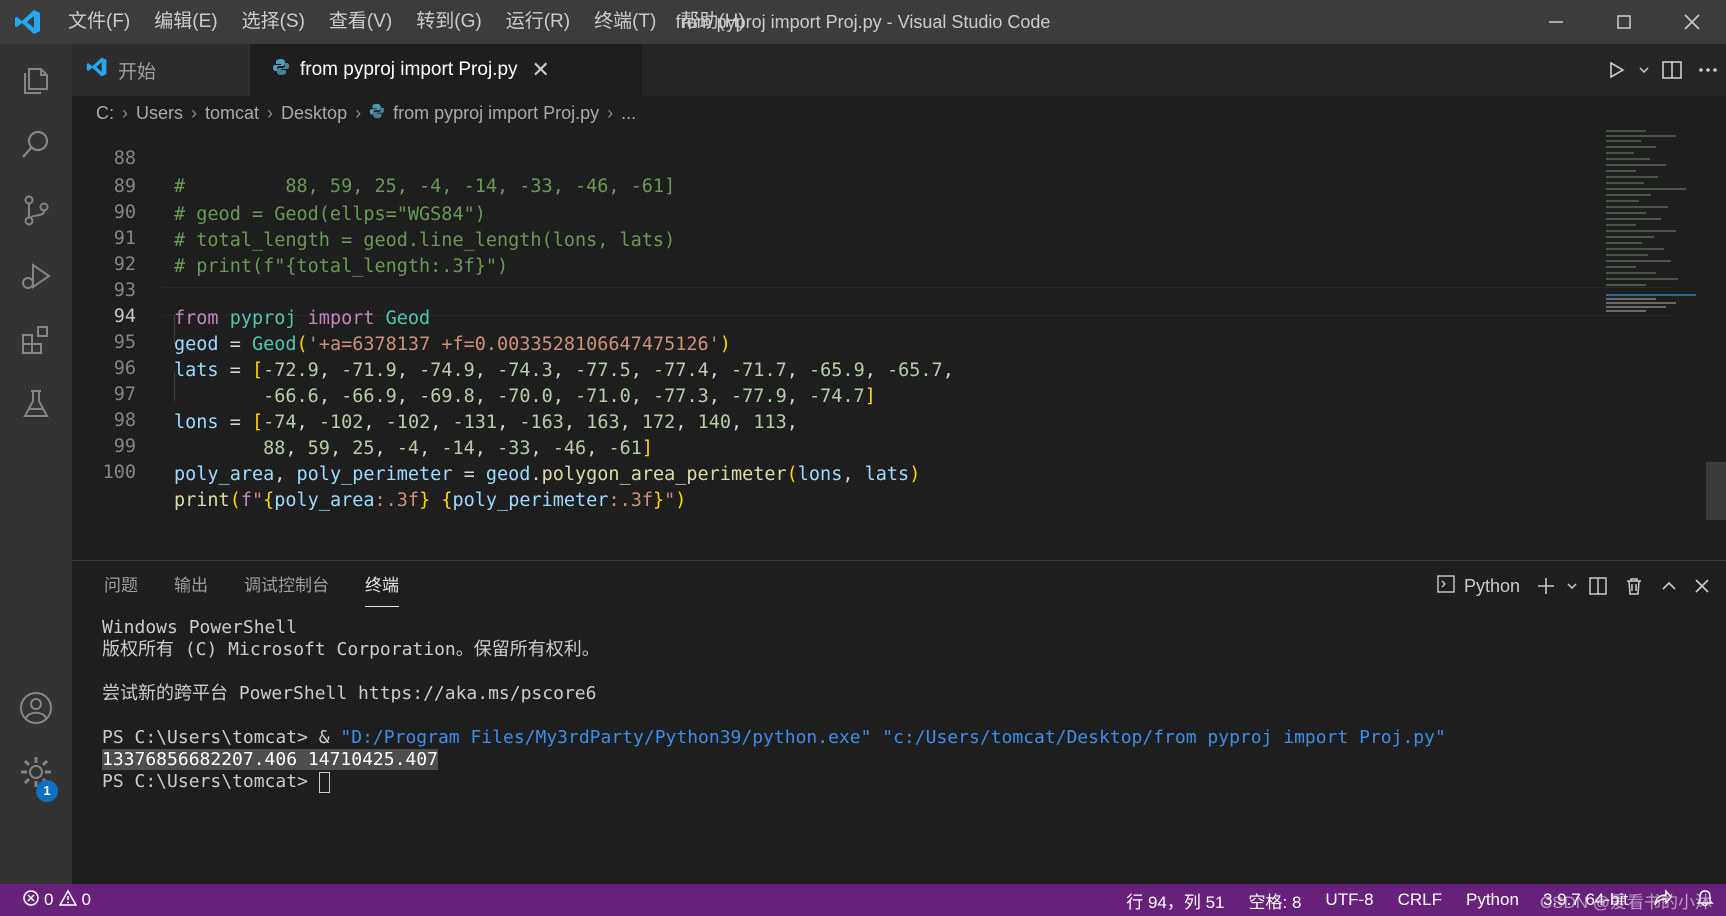 Image resolution: width=1726 pixels, height=916 pixels. Describe the element at coordinates (191, 586) in the screenshot. I see `tab-output: 输出` at that location.